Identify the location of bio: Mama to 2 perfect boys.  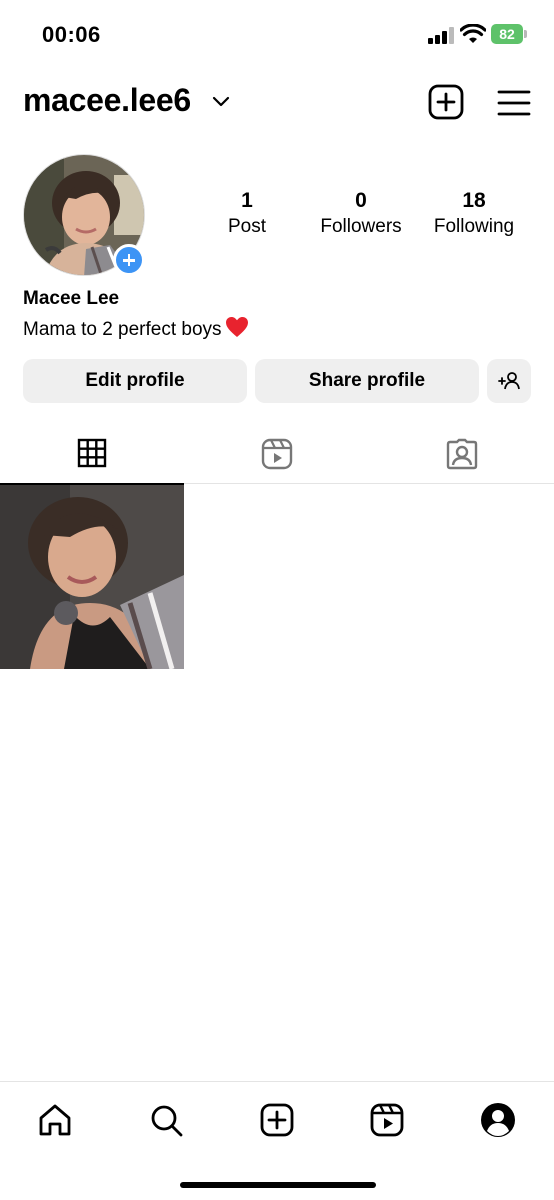
(136, 328).